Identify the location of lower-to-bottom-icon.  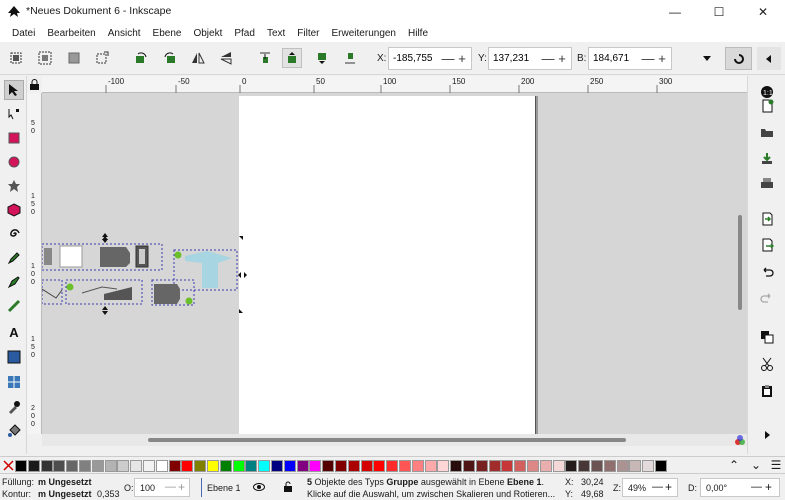
(350, 58).